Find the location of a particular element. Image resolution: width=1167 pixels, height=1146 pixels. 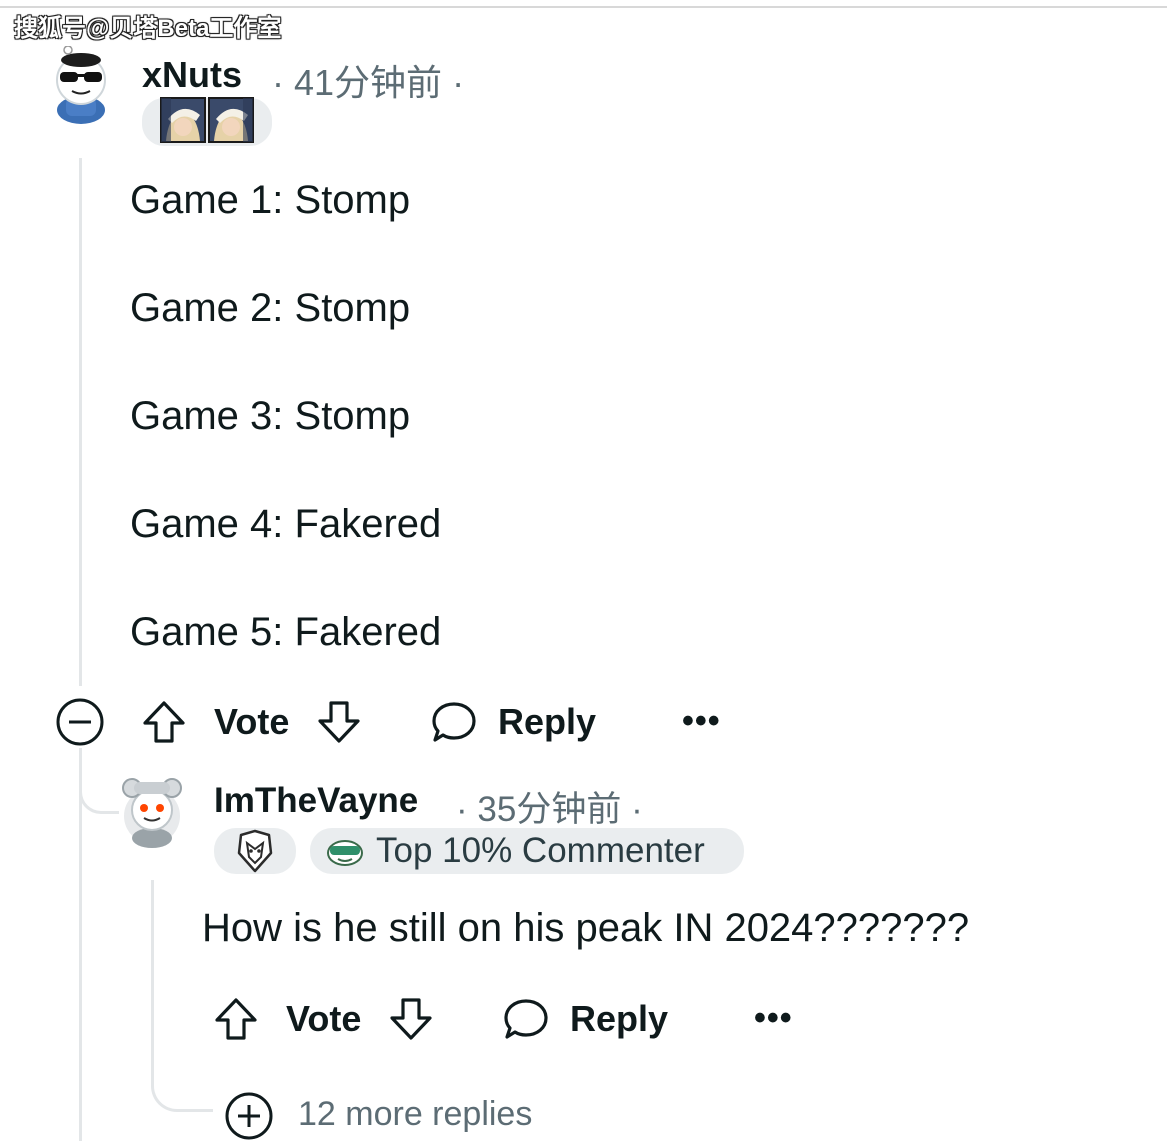

g2-esports-logo-icon is located at coordinates (255, 851).